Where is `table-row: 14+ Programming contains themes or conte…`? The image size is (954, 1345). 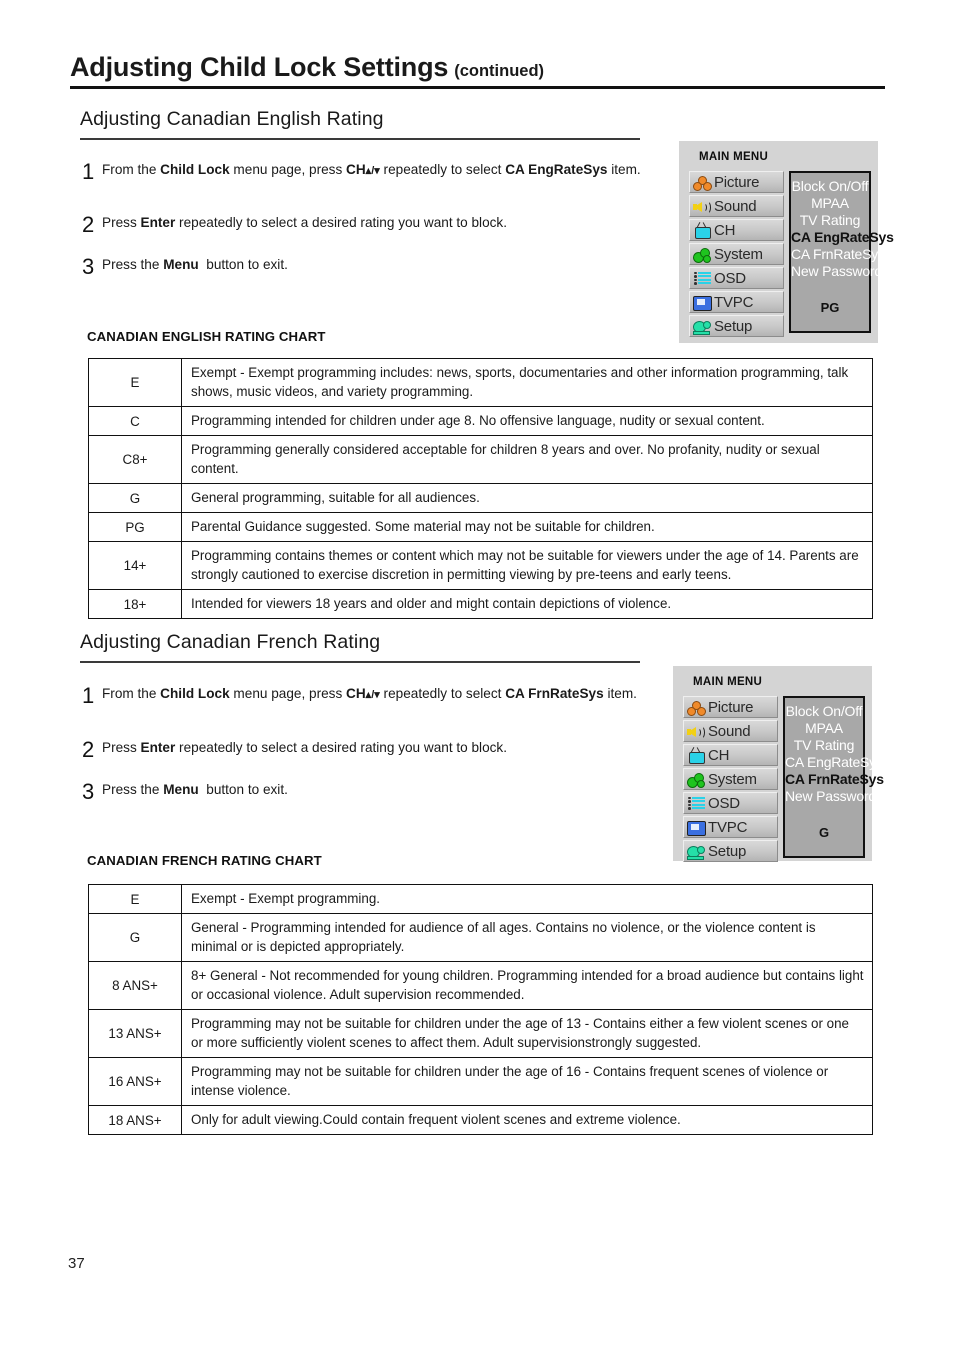
table-row: 14+ Programming contains themes or conte… is located at coordinates (480, 566).